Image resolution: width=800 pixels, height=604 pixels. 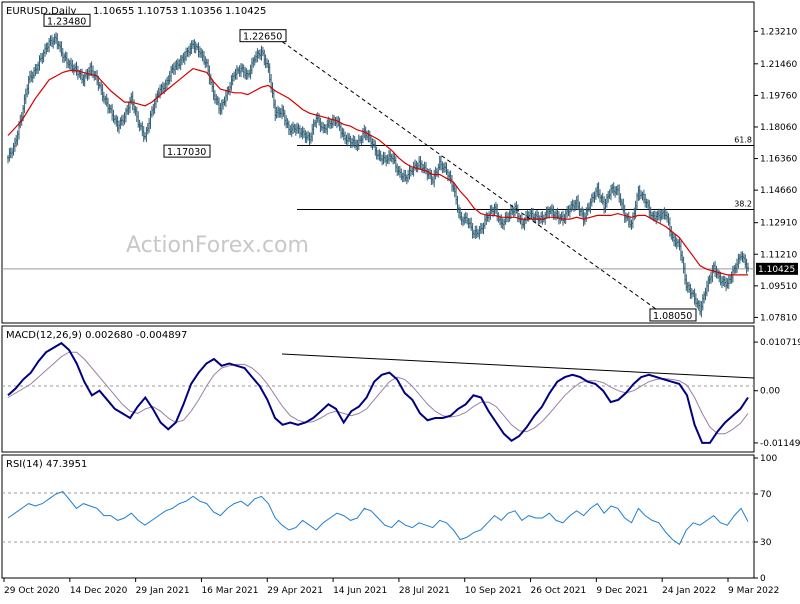 I want to click on fib-level-label: 61.8, so click(x=743, y=140).